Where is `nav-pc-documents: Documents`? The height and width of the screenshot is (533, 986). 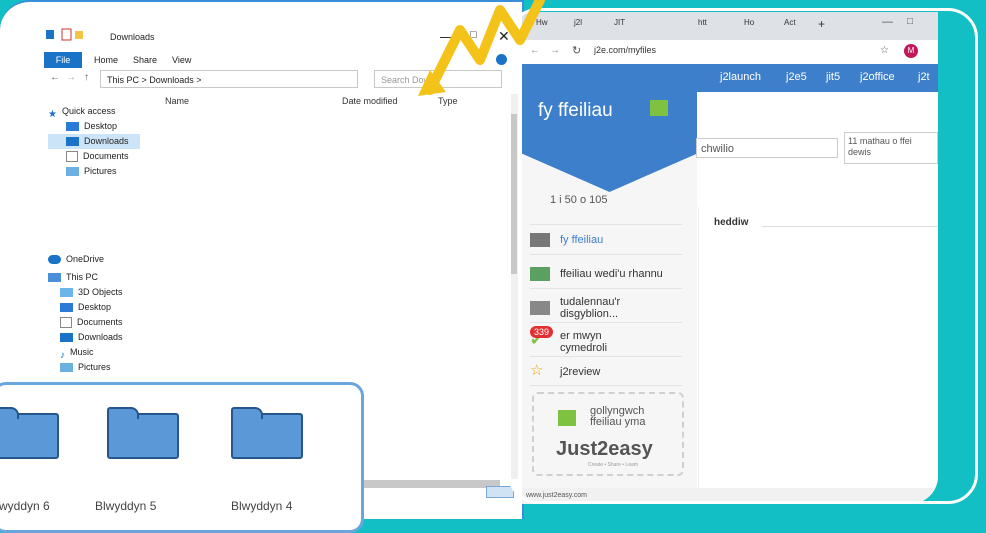 nav-pc-documents: Documents is located at coordinates (94, 322).